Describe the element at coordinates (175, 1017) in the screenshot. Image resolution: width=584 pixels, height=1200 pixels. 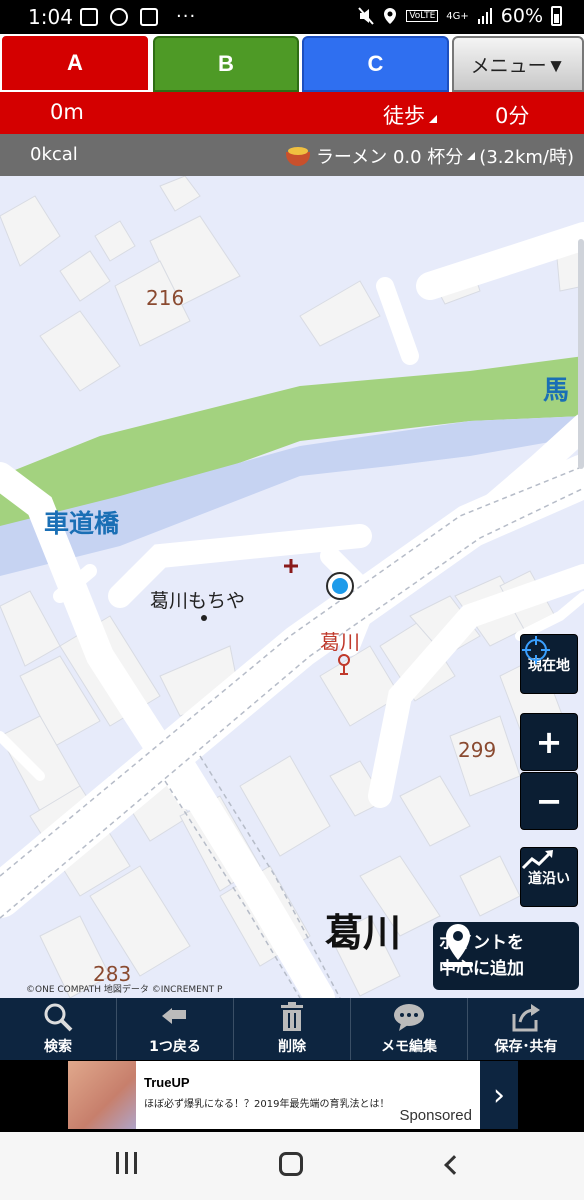
I see `undo-icon` at that location.